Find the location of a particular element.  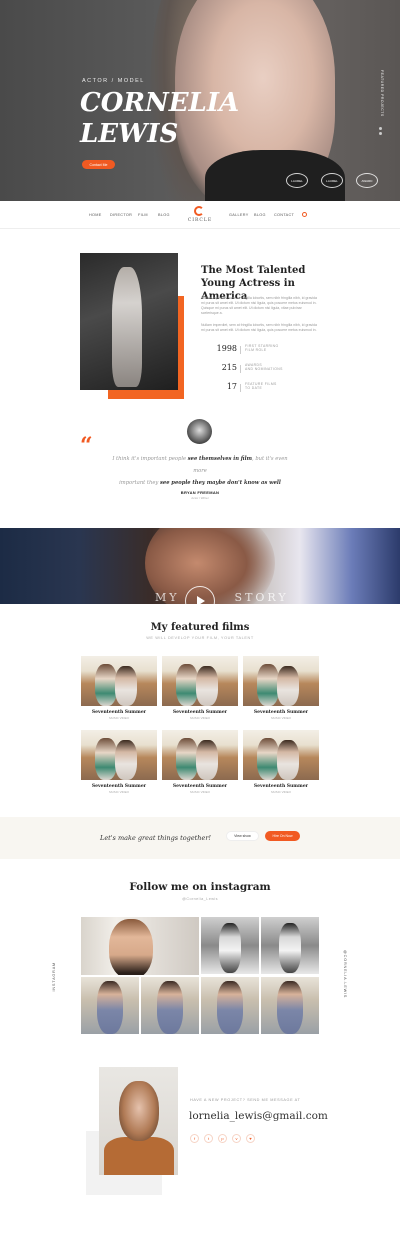

hire-now-button: Hire On Now is located at coordinates (282, 836).